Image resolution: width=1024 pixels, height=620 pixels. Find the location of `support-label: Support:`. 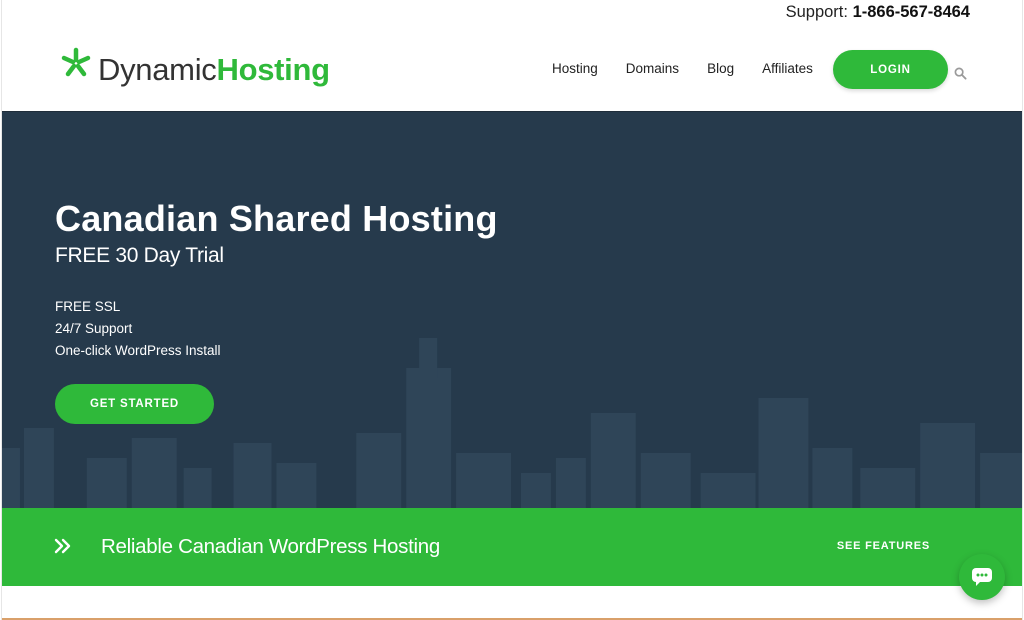

support-label: Support: is located at coordinates (816, 12).